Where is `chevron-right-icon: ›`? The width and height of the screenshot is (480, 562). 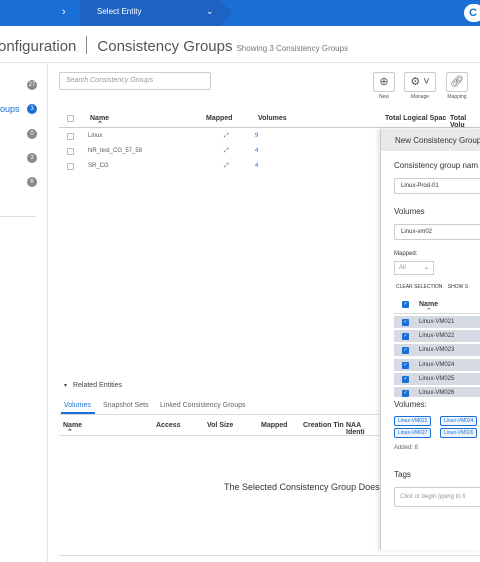 chevron-right-icon: › is located at coordinates (64, 12).